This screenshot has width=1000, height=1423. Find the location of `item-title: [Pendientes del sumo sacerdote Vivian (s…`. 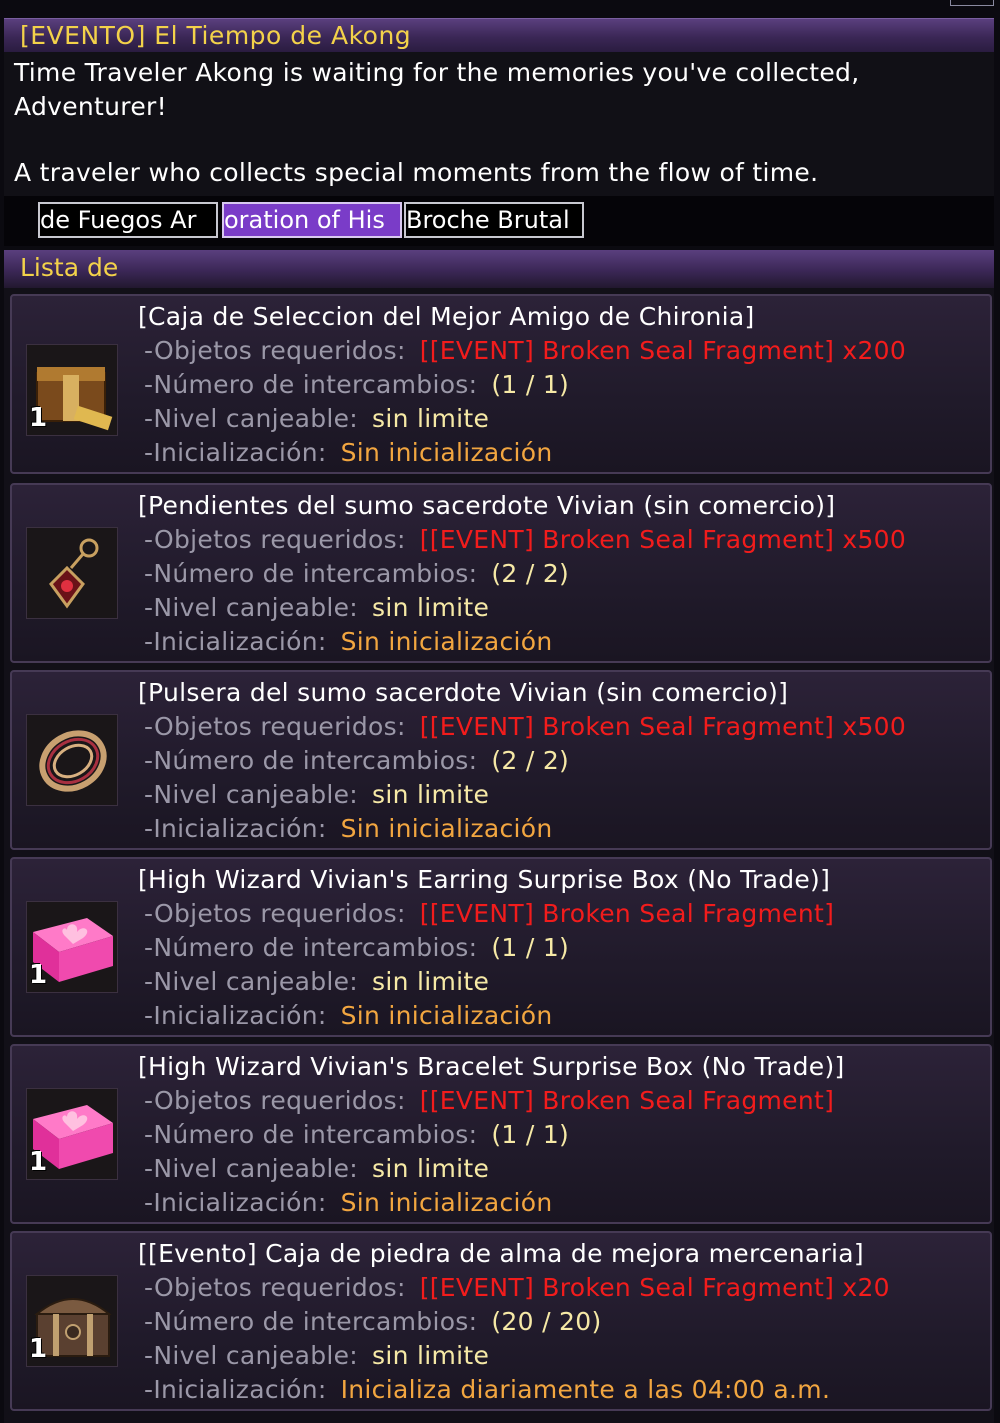

item-title: [Pendientes del sumo sacerdote Vivian (s… is located at coordinates (487, 505).